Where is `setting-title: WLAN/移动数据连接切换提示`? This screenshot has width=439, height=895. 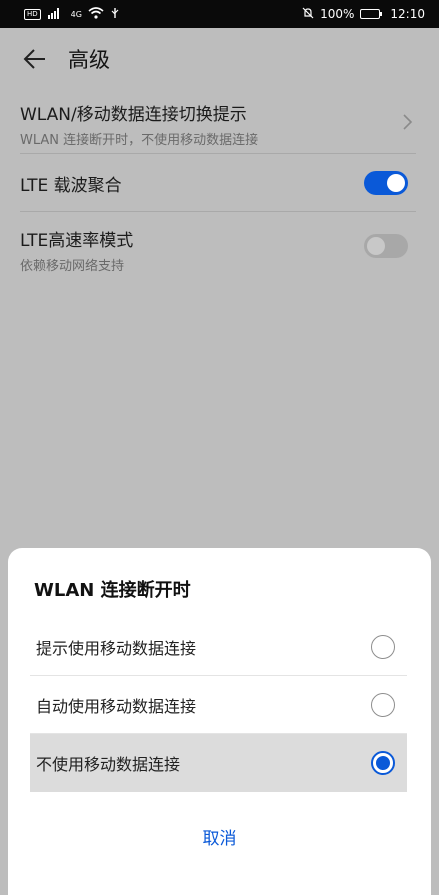
setting-title: WLAN/移动数据连接切换提示 is located at coordinates (133, 115).